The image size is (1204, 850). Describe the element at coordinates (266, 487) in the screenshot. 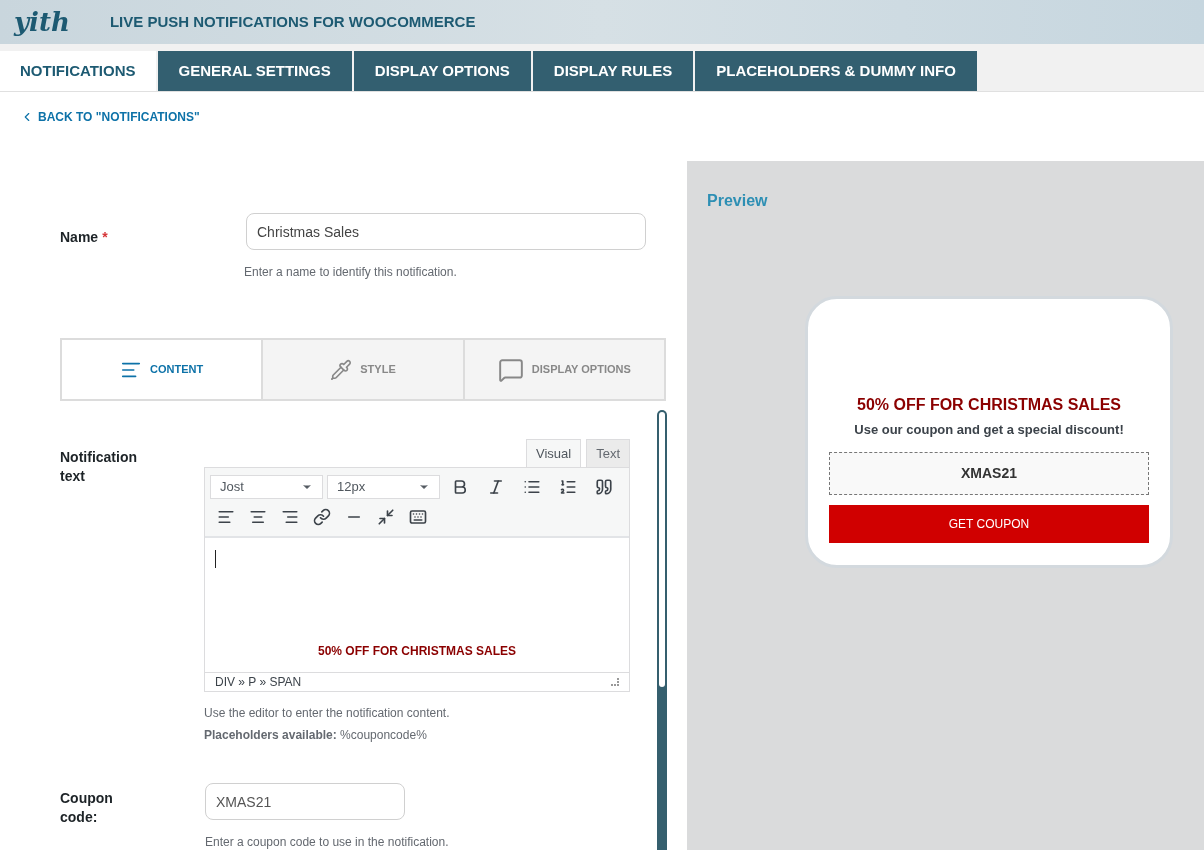

I see `font-select: Jost` at that location.